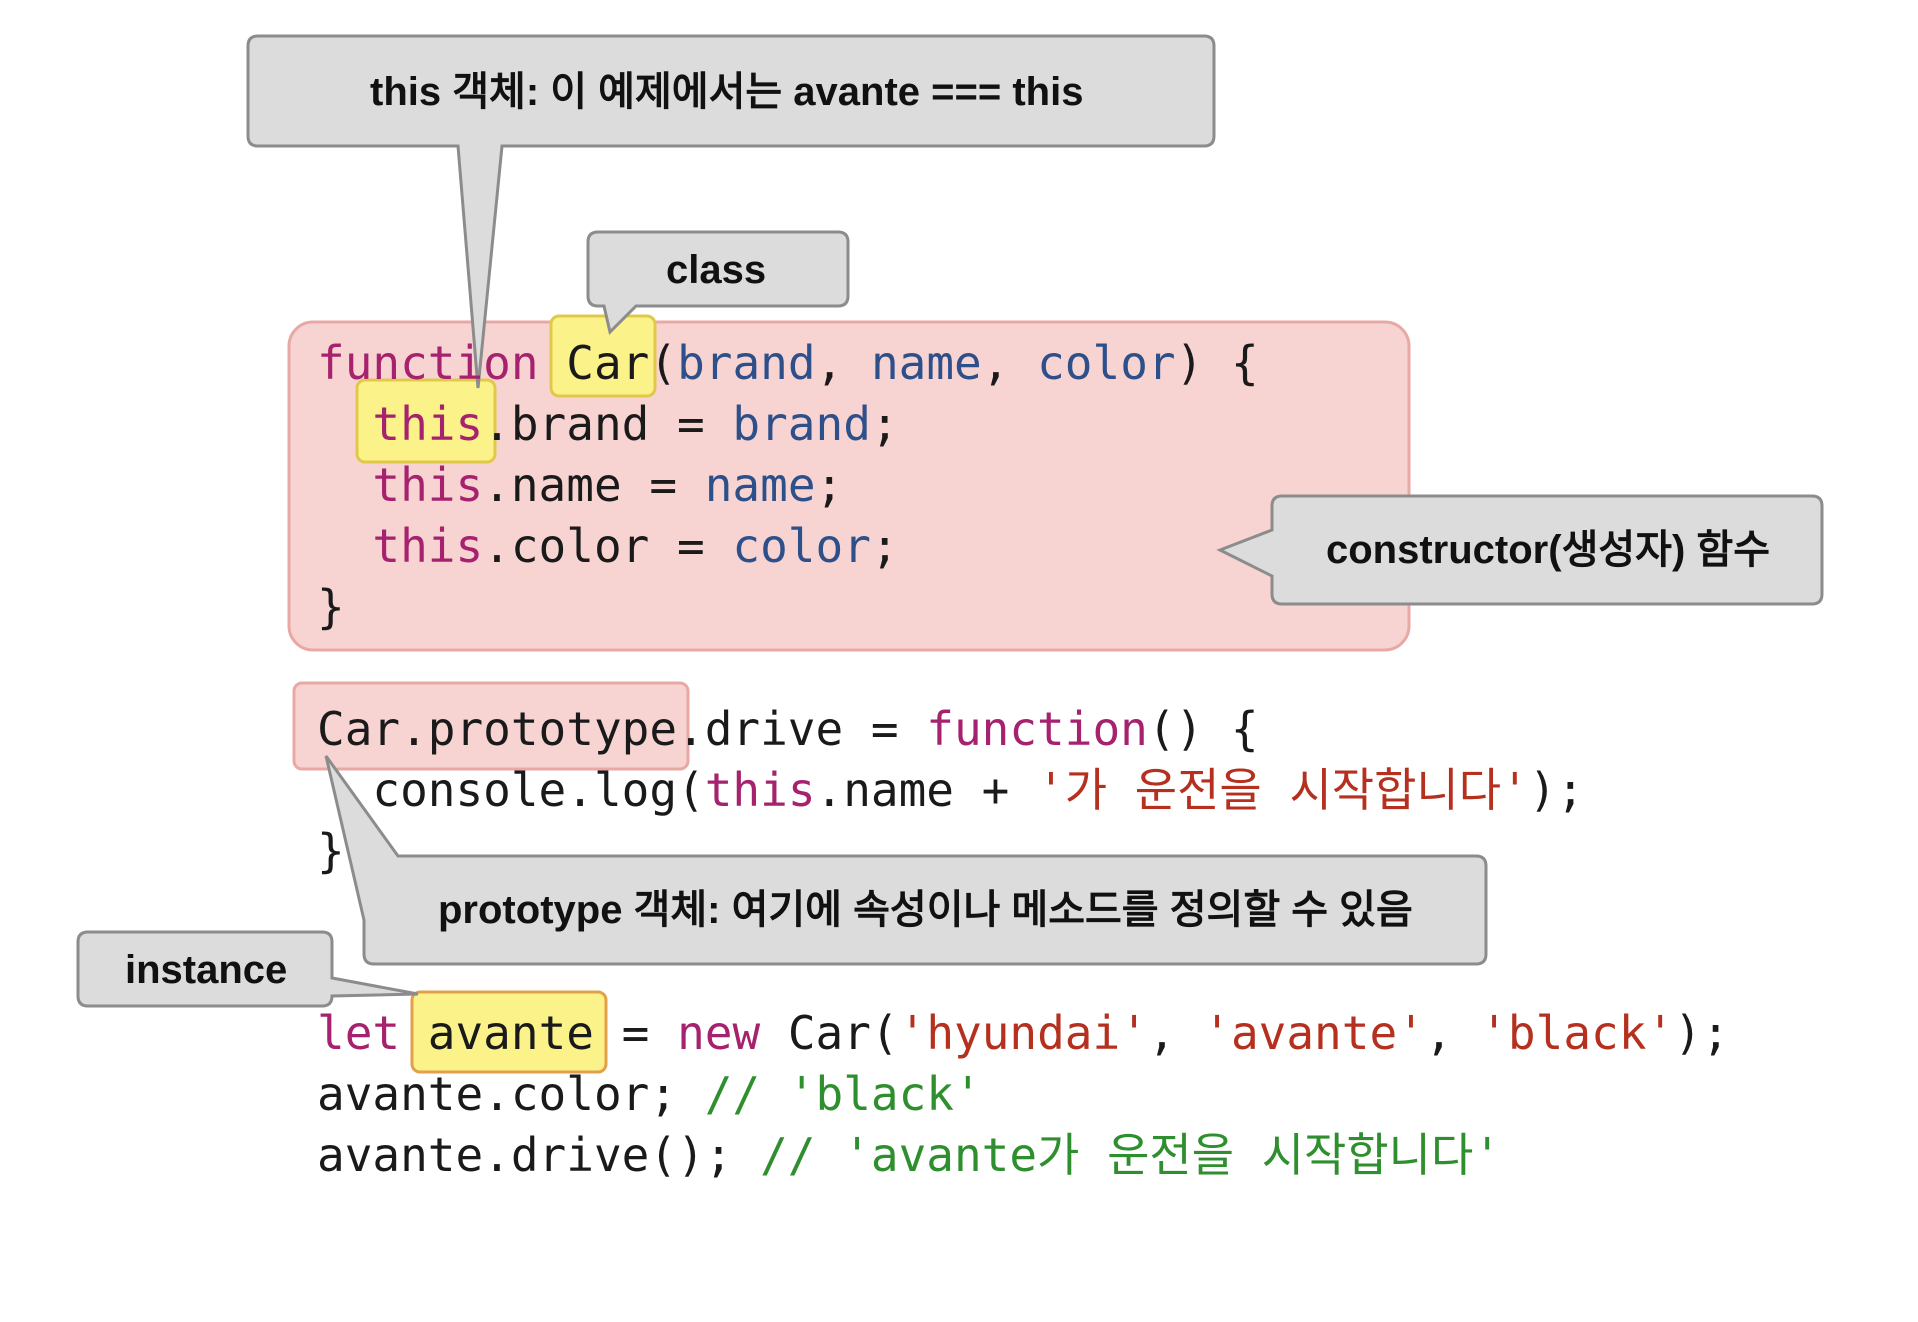 The width and height of the screenshot is (1918, 1322). I want to click on constructor-label: constructor(생성자) 함수, so click(1548, 550).